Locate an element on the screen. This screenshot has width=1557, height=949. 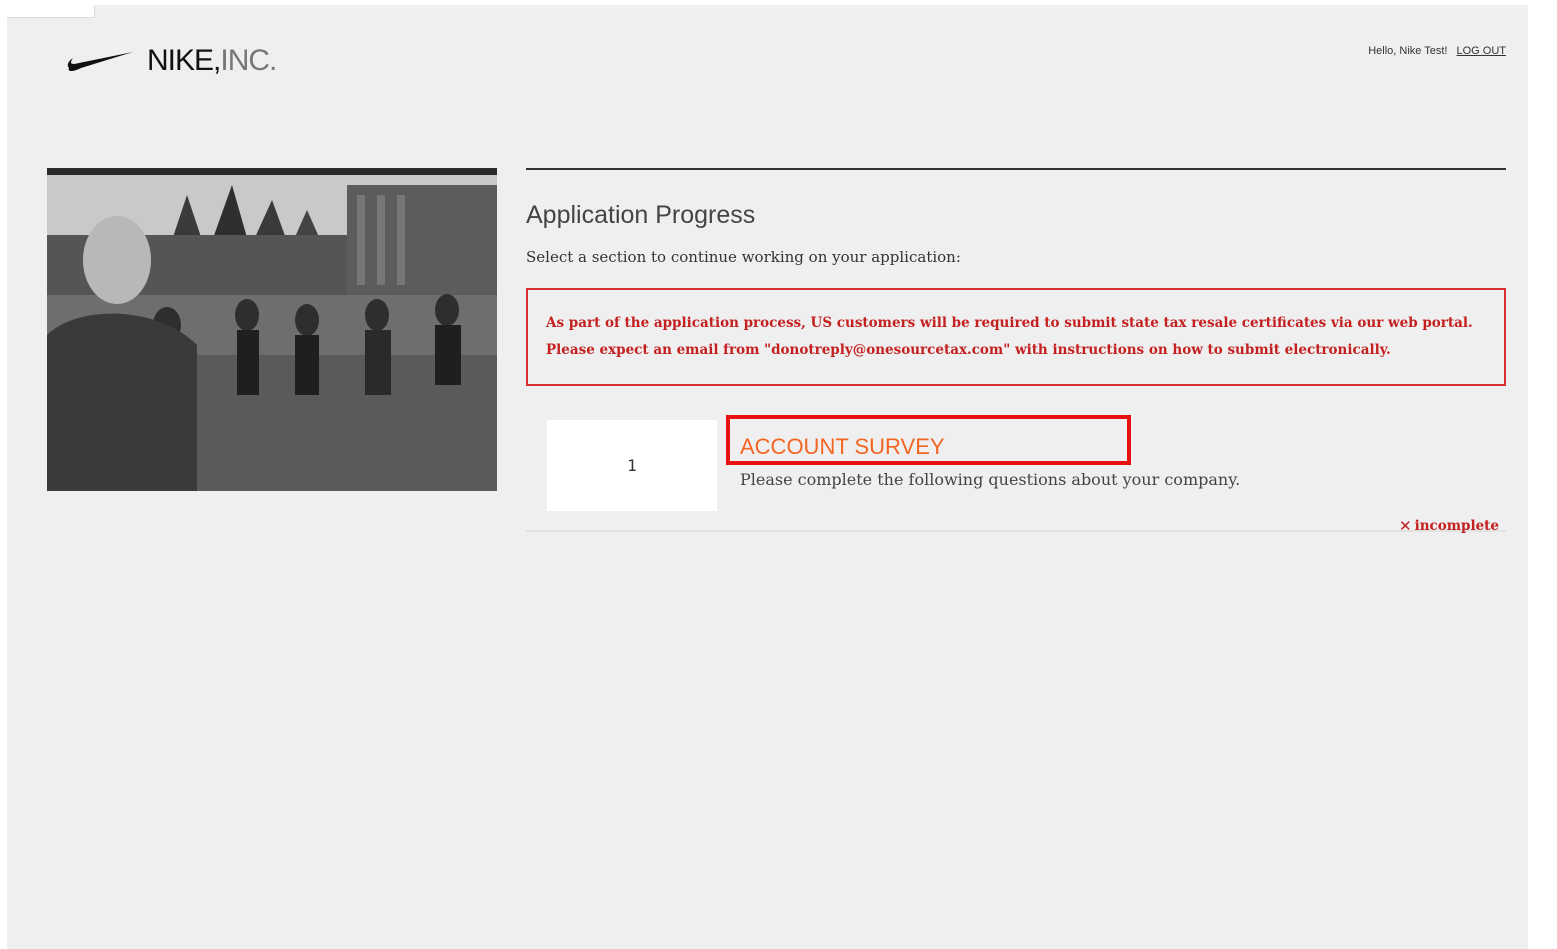
greeting-text: Hello, Nike Test! is located at coordinates (1408, 51).